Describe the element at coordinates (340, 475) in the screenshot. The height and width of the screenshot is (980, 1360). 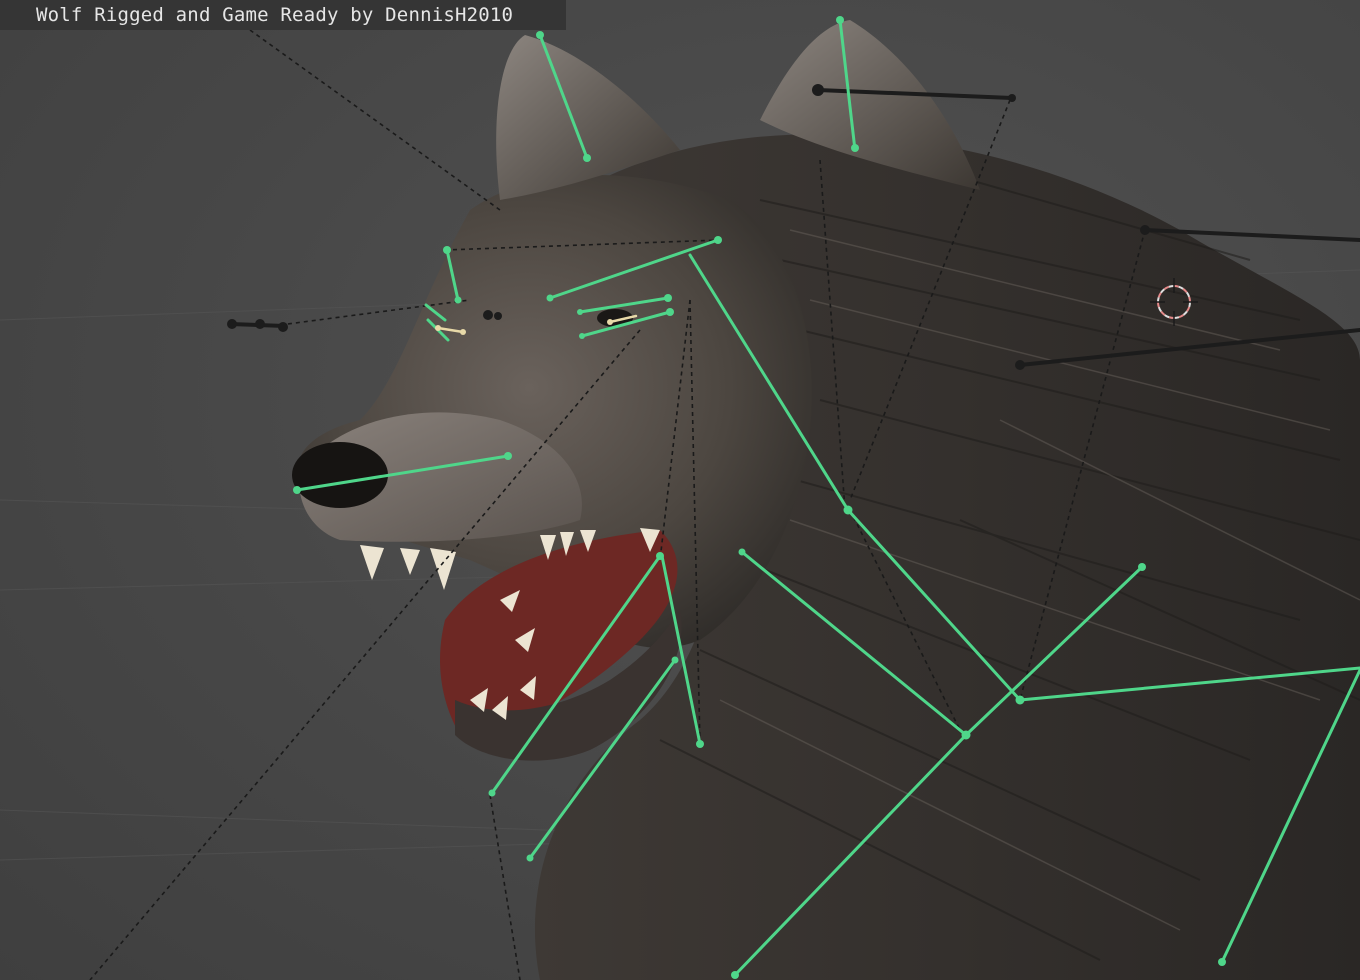
I see `wolf-nose` at that location.